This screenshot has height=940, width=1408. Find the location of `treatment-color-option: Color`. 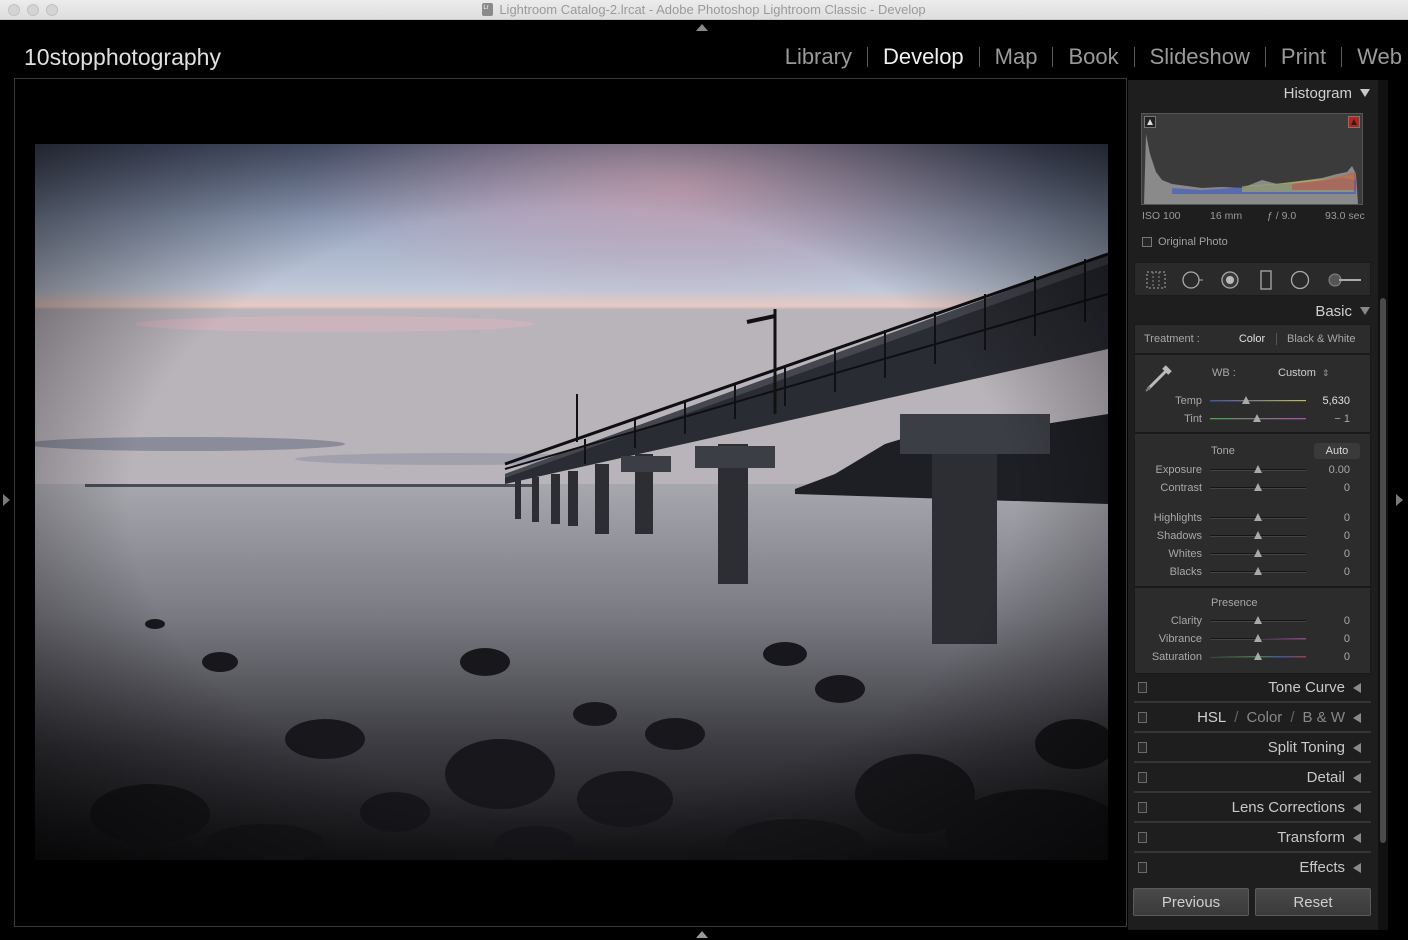

treatment-color-option: Color is located at coordinates (1252, 339).